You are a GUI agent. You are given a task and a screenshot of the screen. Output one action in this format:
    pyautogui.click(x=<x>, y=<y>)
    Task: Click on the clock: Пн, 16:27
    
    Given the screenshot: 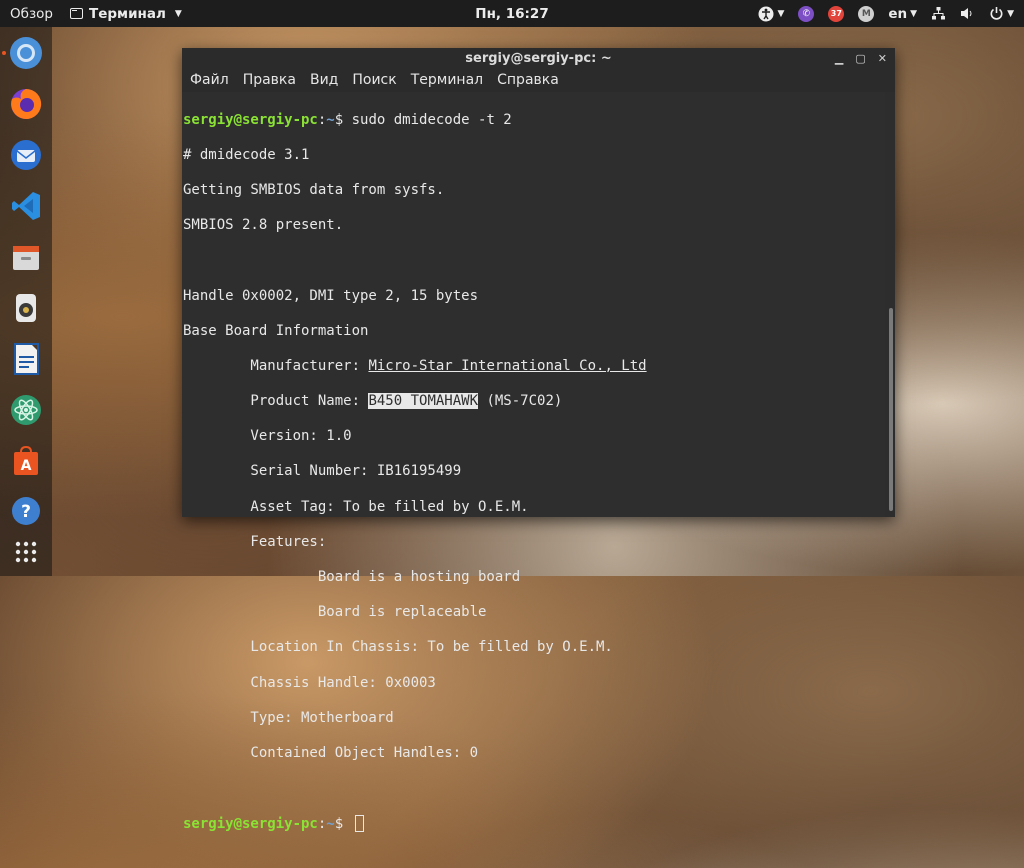 What is the action you would take?
    pyautogui.click(x=511, y=14)
    